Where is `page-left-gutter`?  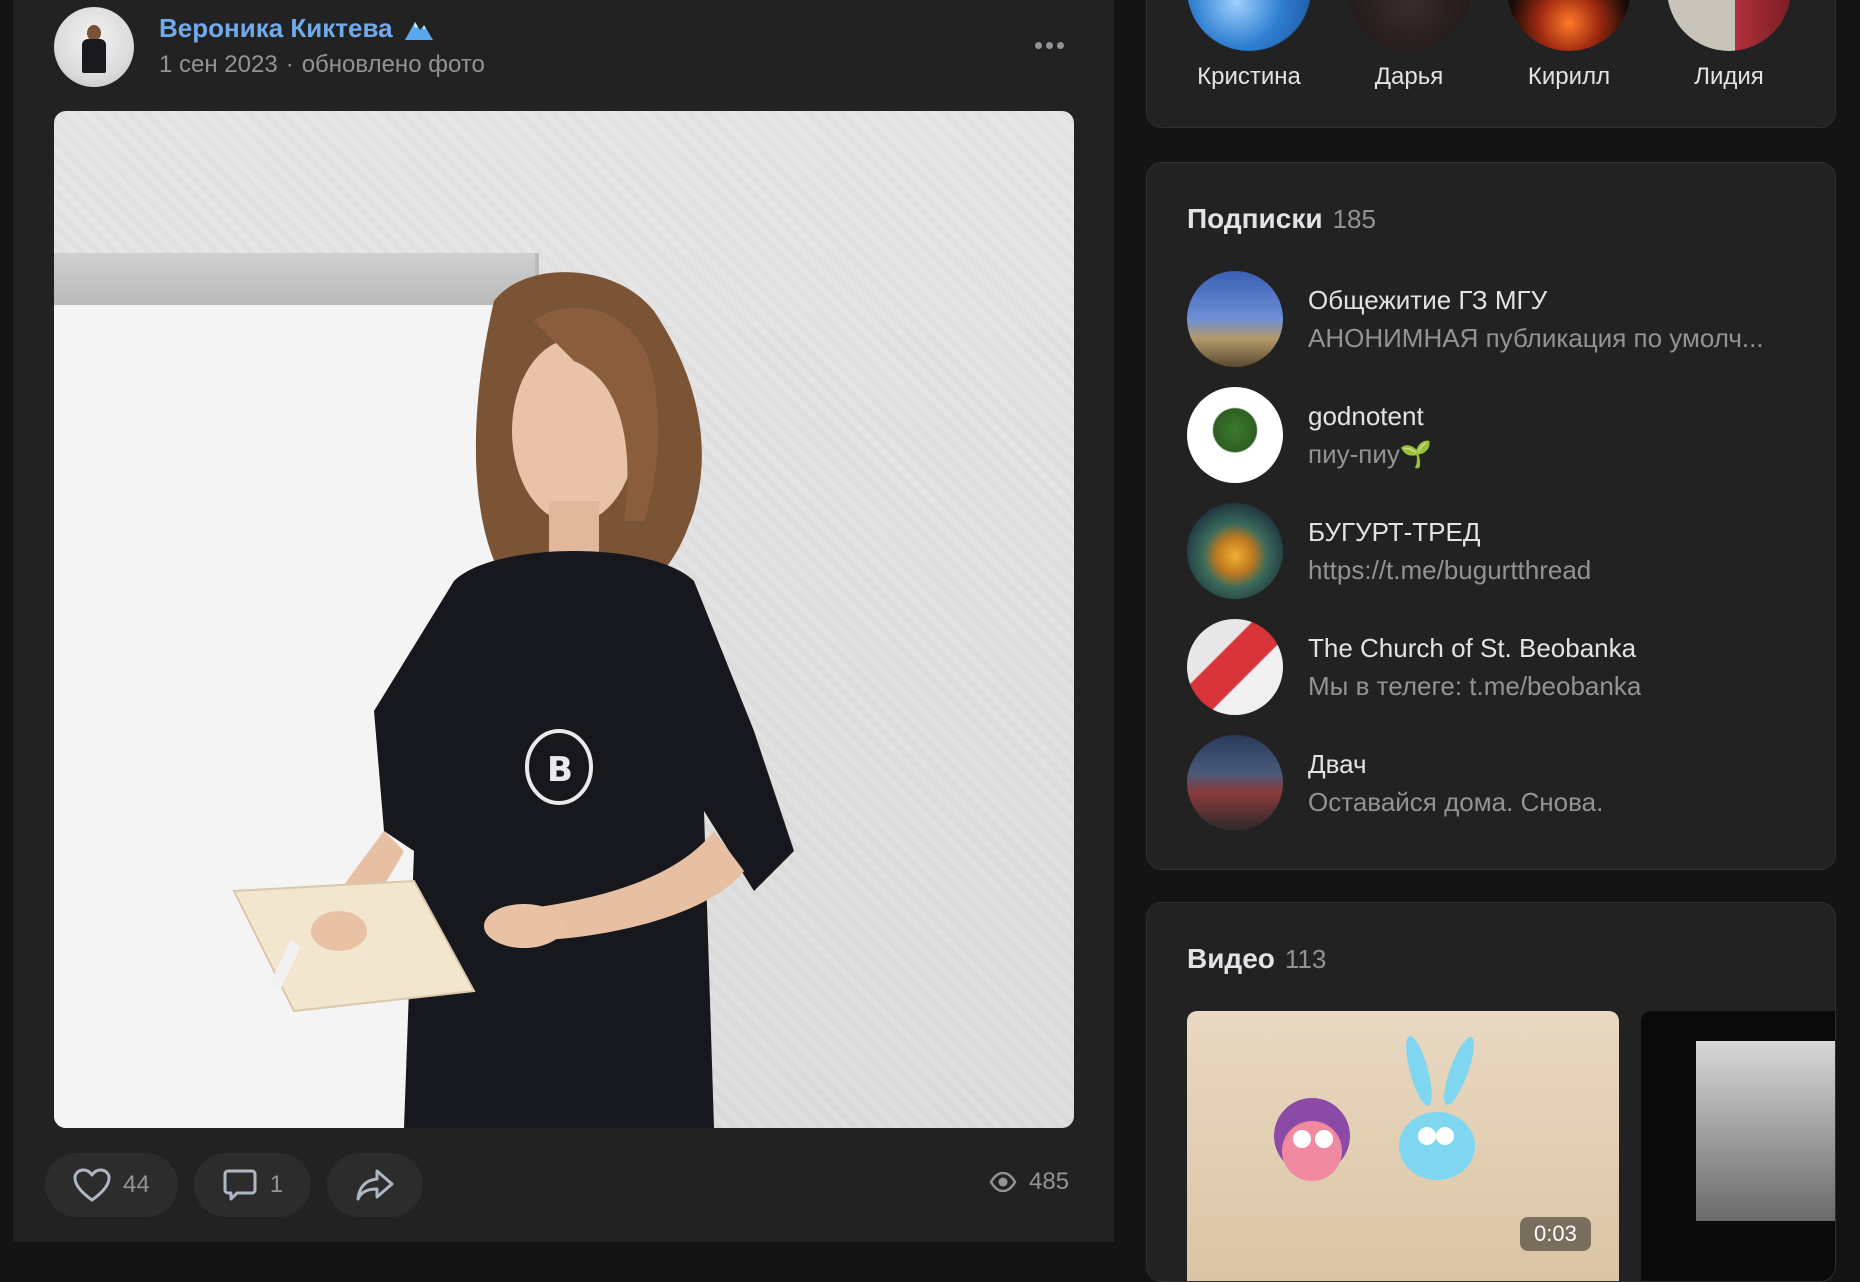
page-left-gutter is located at coordinates (6, 621).